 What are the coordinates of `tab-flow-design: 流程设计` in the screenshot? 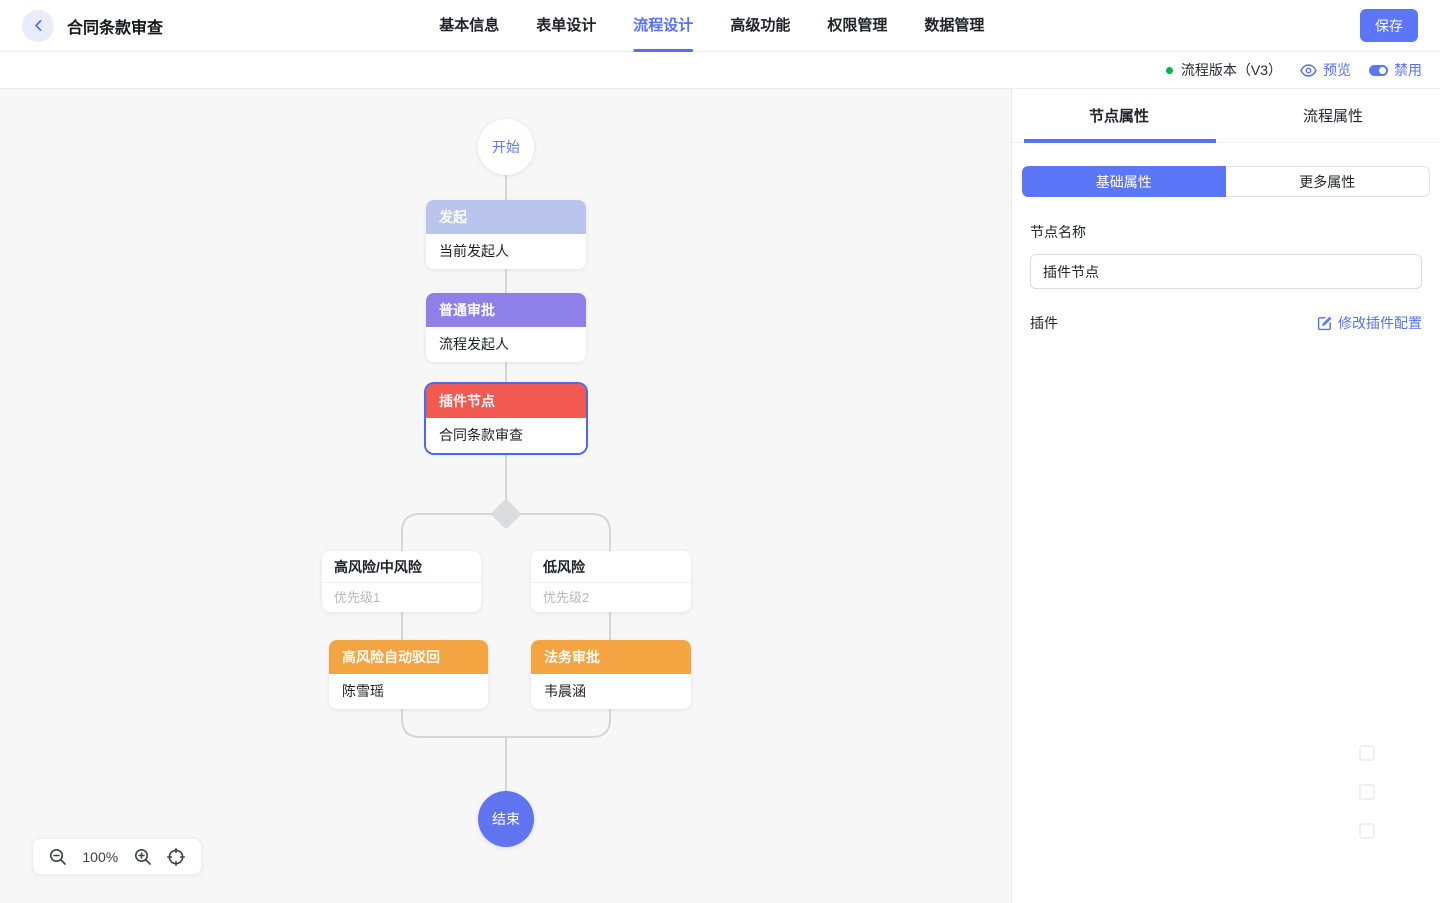 It's located at (663, 26).